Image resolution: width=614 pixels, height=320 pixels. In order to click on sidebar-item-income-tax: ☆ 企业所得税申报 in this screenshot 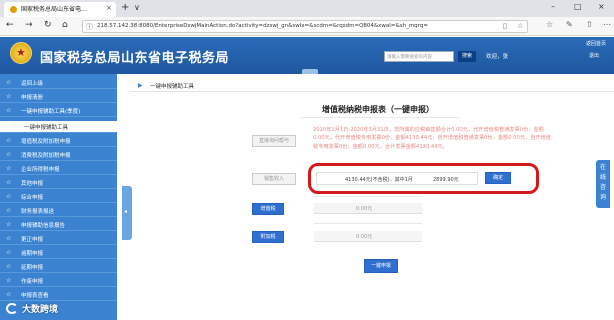, I will do `click(58, 169)`.